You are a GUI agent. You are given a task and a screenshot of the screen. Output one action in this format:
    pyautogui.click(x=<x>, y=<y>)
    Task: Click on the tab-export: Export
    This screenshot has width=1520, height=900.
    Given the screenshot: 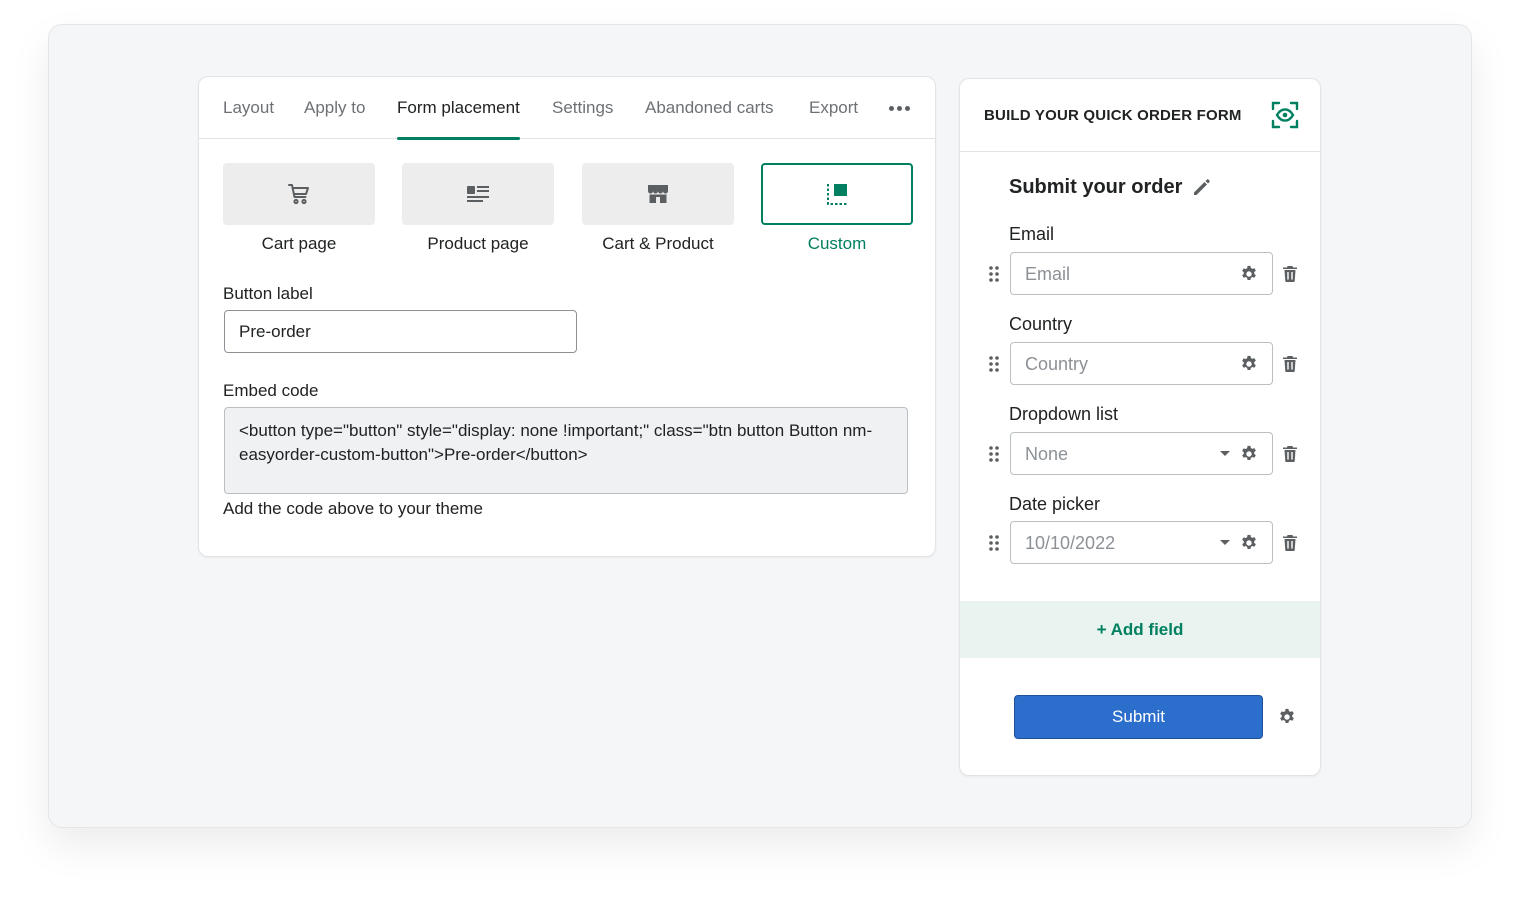 What is the action you would take?
    pyautogui.click(x=833, y=108)
    